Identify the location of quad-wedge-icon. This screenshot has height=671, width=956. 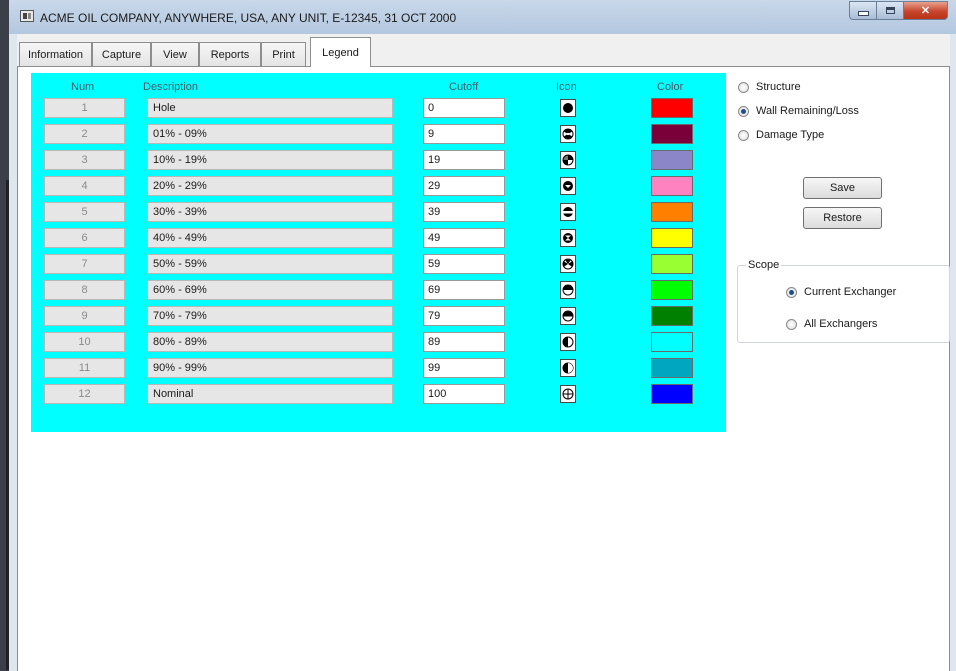
(568, 160).